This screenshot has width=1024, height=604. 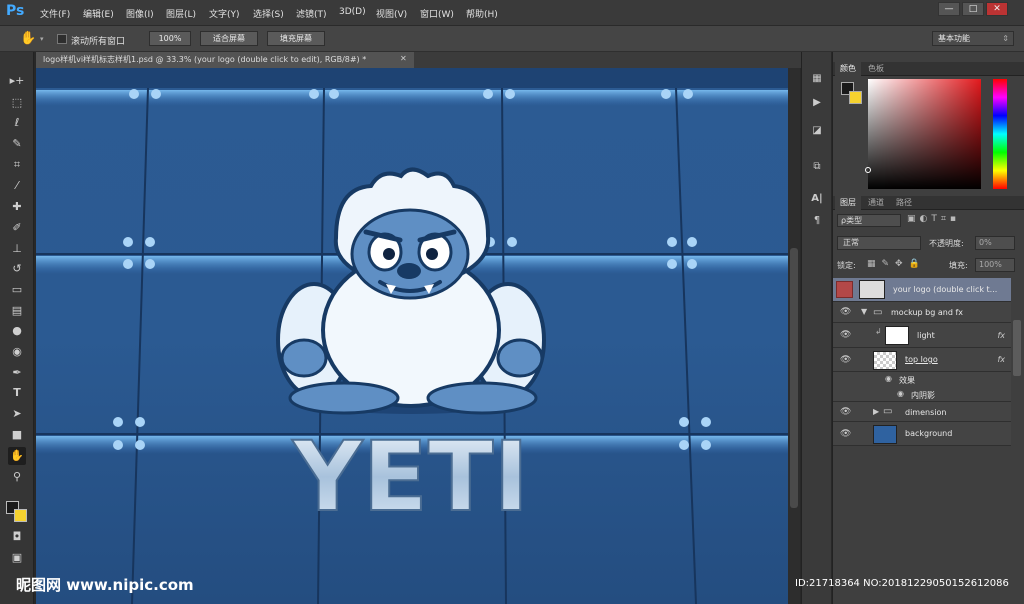 I want to click on background-color-swatch, so click(x=20, y=515).